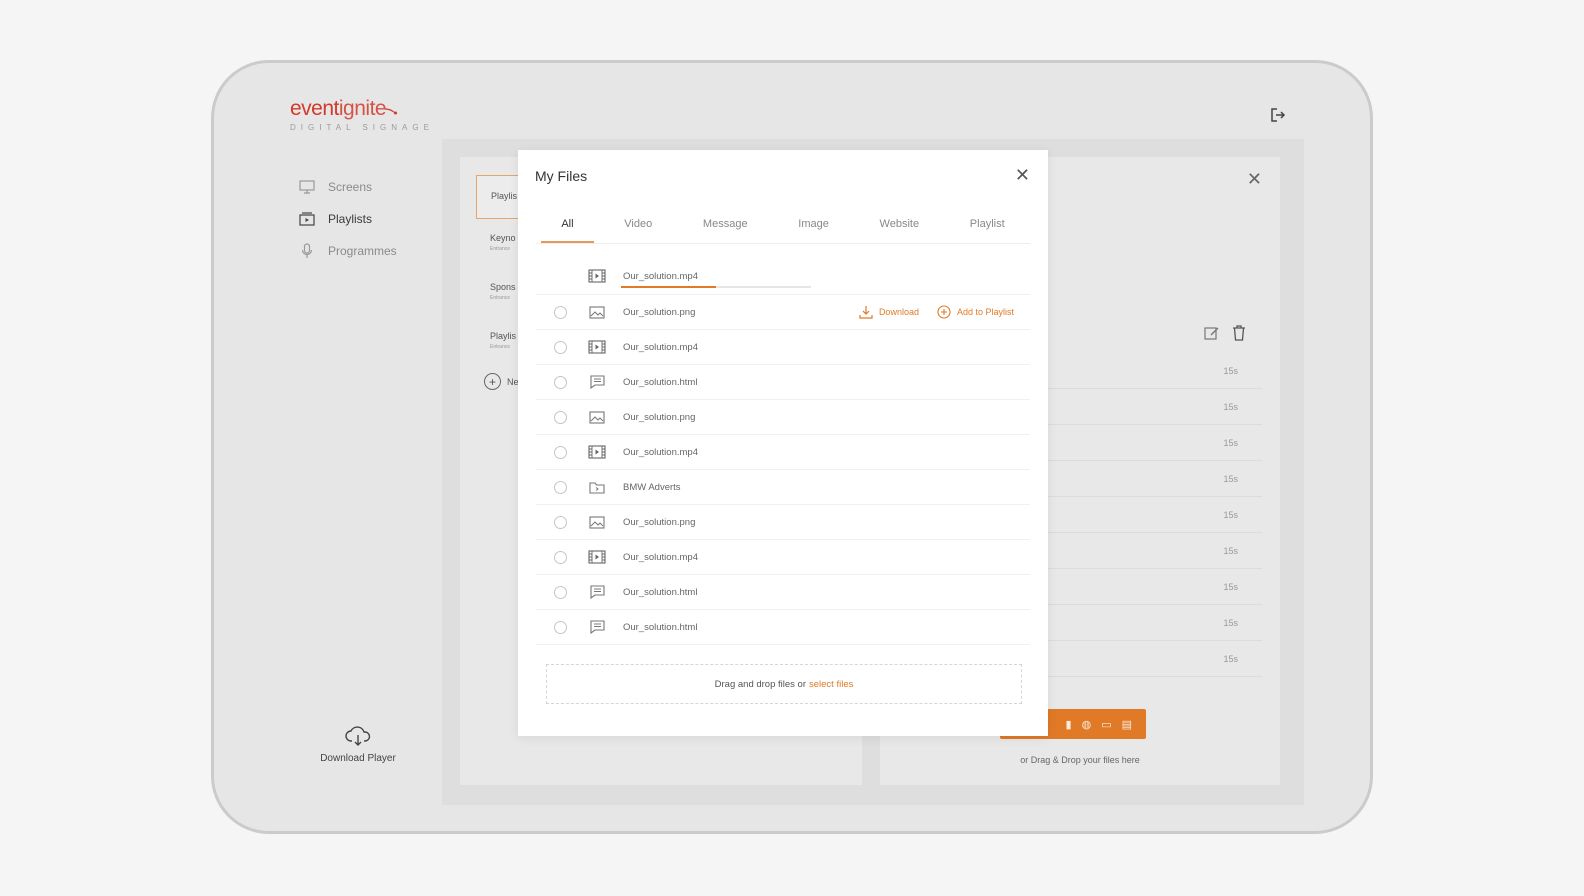  I want to click on edit-icon, so click(1212, 335).